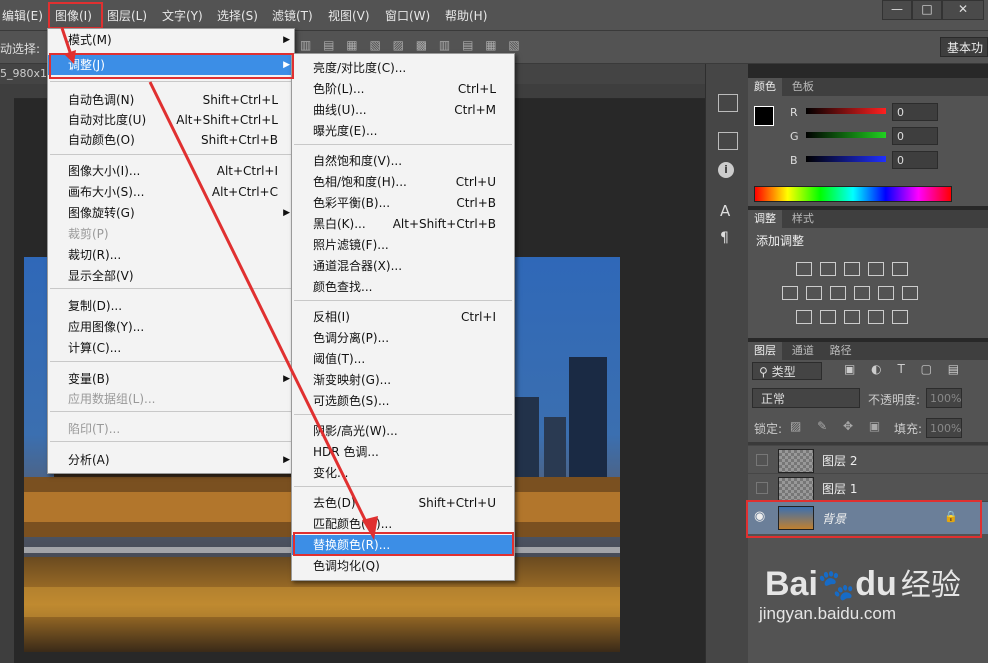 The width and height of the screenshot is (988, 663). What do you see at coordinates (403, 182) in the screenshot?
I see `adjust-menu-item: 色相/饱和度(H)... Ctrl+U` at bounding box center [403, 182].